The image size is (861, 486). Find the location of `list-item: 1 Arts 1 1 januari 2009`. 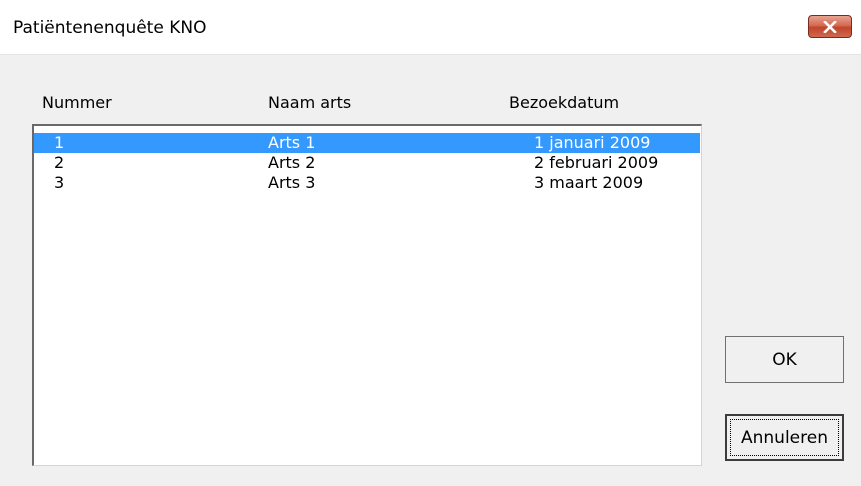

list-item: 1 Arts 1 1 januari 2009 is located at coordinates (367, 143).